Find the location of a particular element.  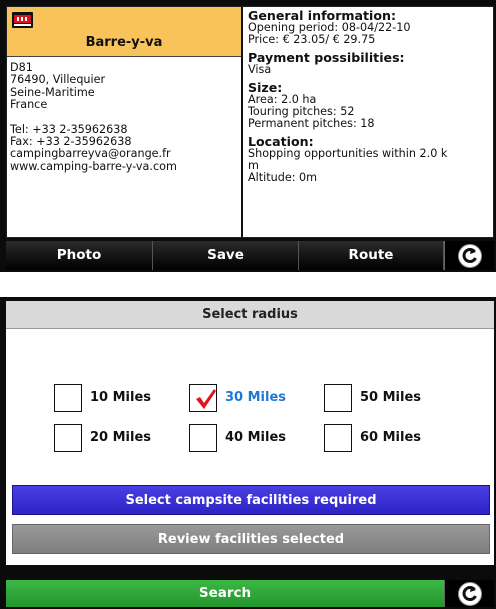

checkbox-checked is located at coordinates (203, 398).